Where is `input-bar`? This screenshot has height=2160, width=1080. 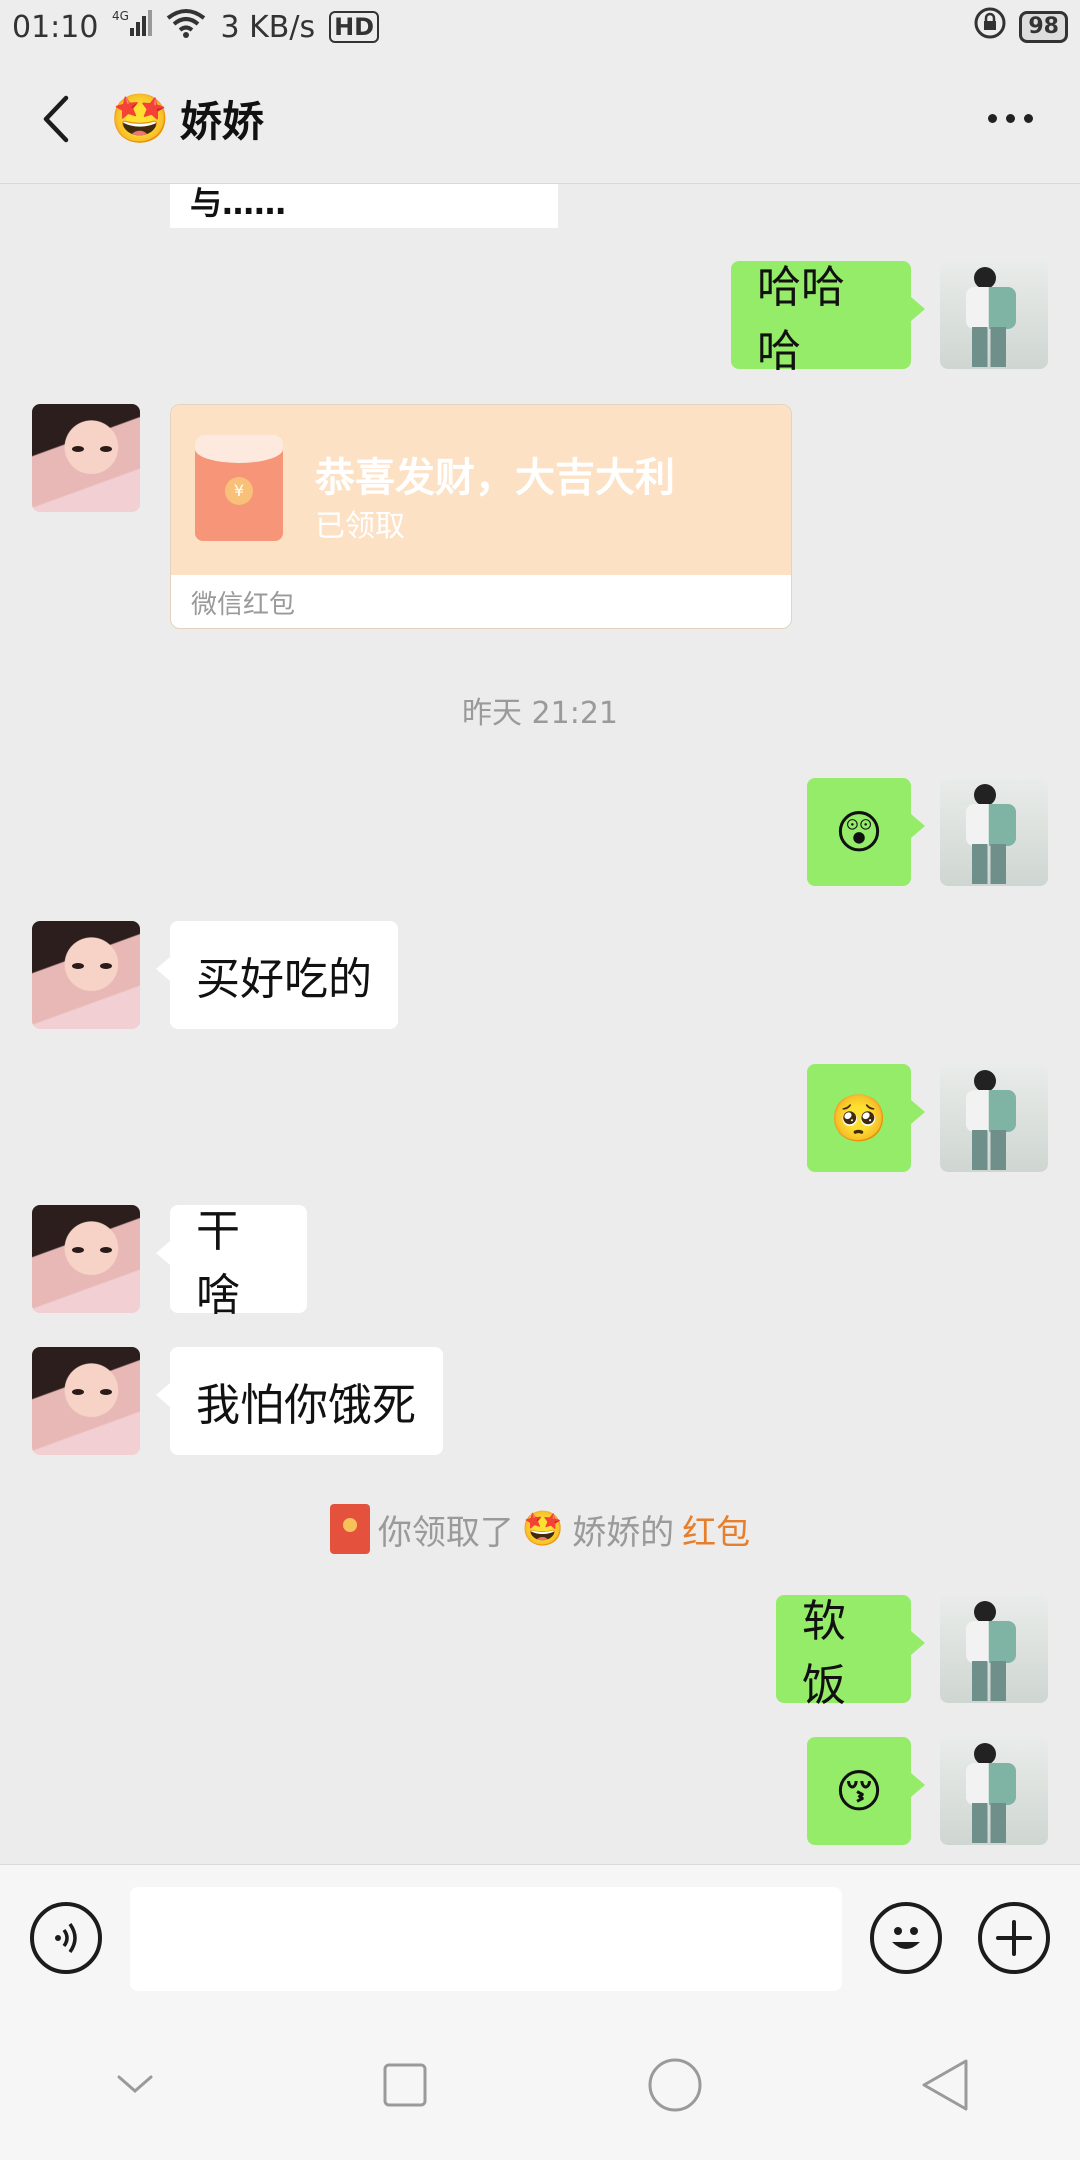
input-bar is located at coordinates (540, 1937).